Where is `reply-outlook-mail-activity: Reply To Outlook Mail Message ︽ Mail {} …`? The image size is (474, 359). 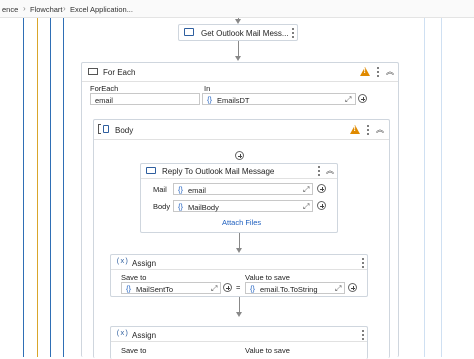 reply-outlook-mail-activity: Reply To Outlook Mail Message ︽ Mail {} … is located at coordinates (239, 198).